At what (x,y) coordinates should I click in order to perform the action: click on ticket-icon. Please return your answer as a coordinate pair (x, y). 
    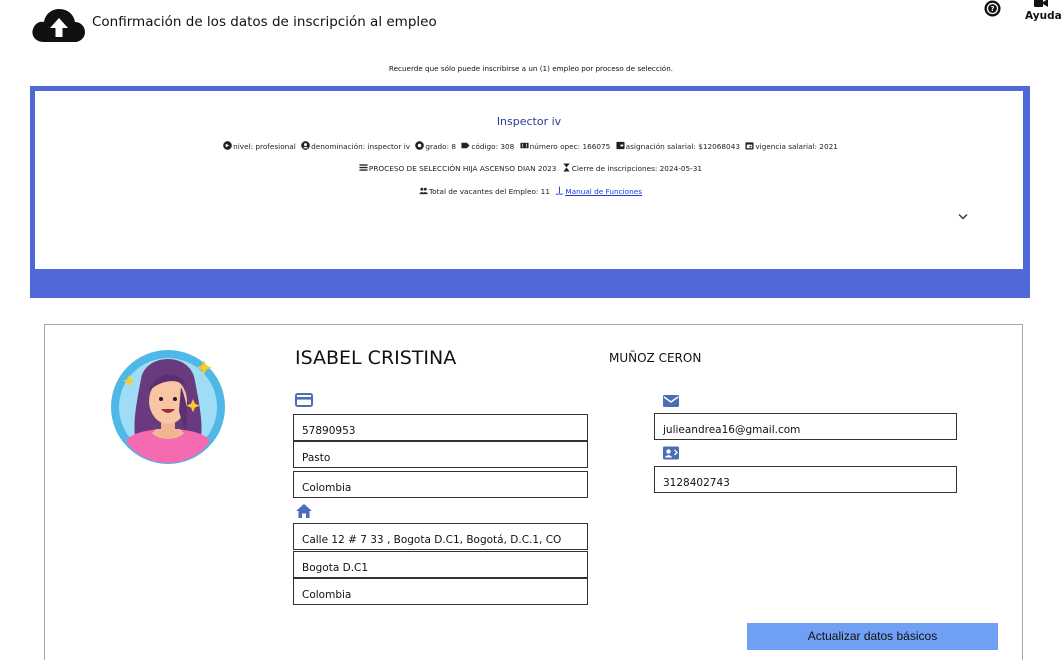
    Looking at the image, I should click on (524, 145).